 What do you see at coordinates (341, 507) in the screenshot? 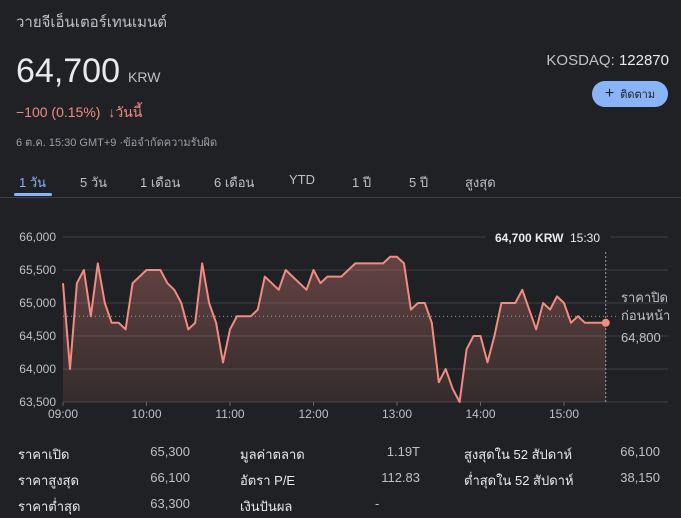
I see `stat-dividend: เงินปันผล -` at bounding box center [341, 507].